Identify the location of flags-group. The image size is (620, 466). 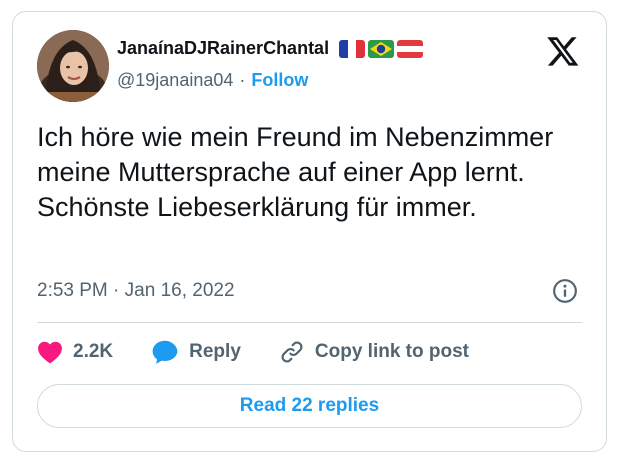
(381, 48).